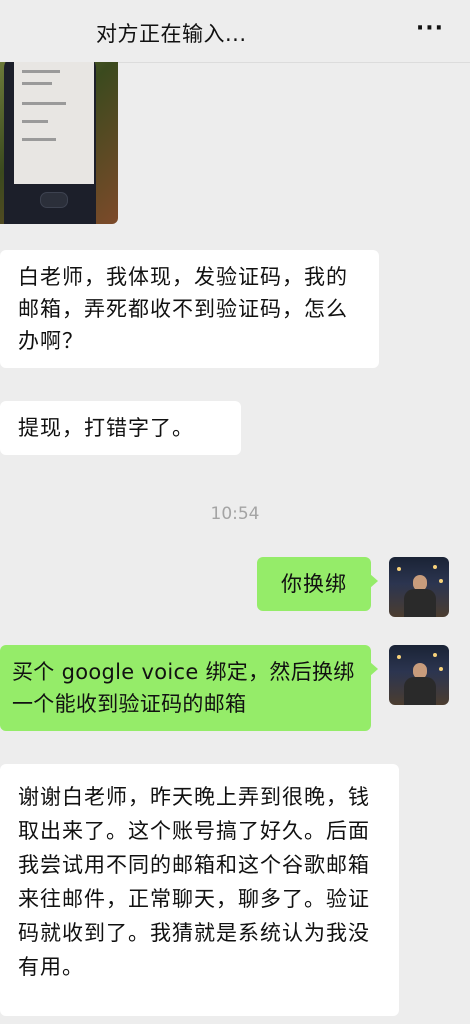  Describe the element at coordinates (430, 28) in the screenshot. I see `more-options-icon: ···` at that location.